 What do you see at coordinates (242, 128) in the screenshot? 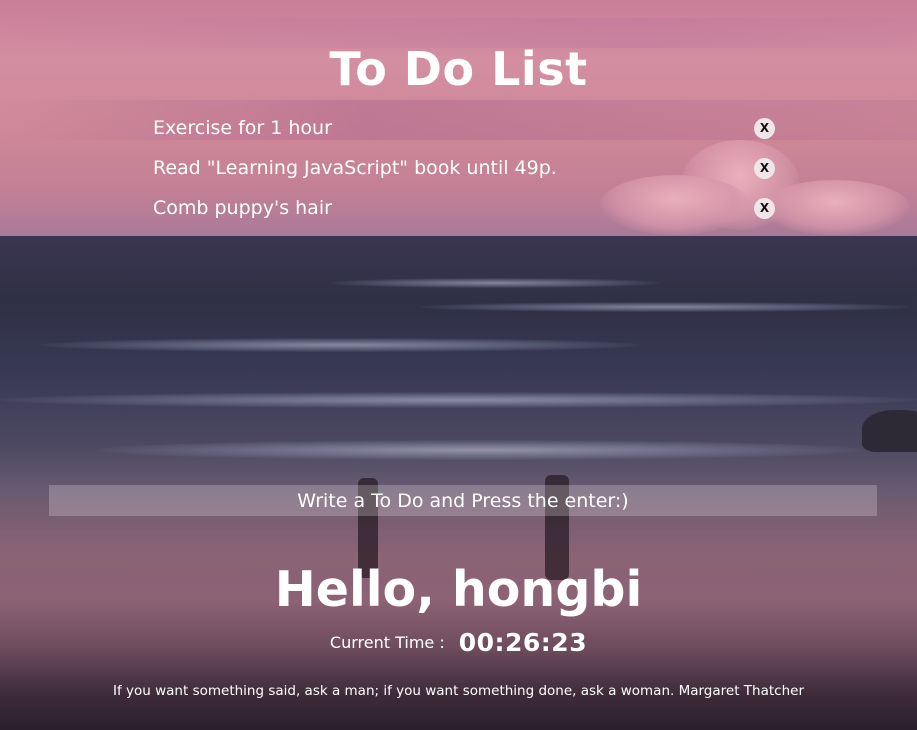
I see `todo-text: Exercise for 1 hour` at bounding box center [242, 128].